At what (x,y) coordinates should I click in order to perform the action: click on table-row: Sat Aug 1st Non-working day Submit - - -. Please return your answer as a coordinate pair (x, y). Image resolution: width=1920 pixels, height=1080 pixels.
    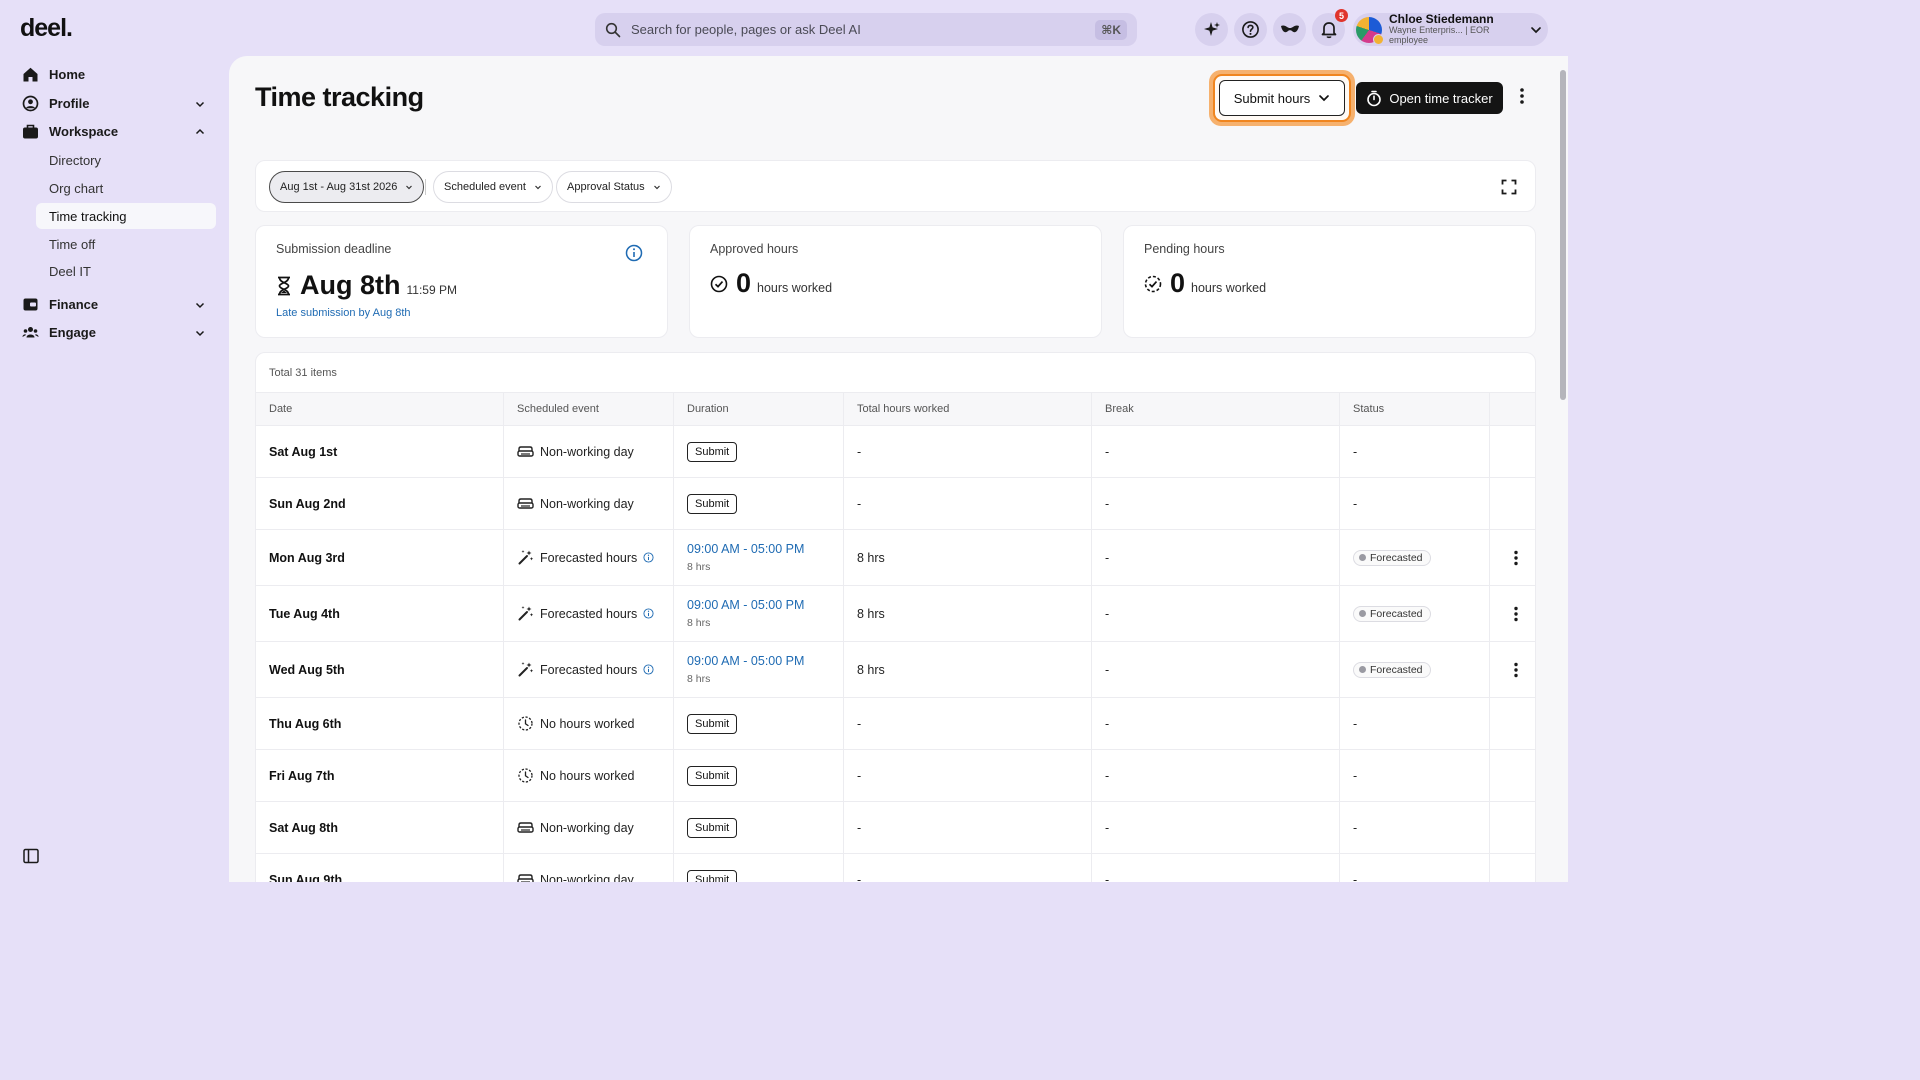
    Looking at the image, I should click on (895, 452).